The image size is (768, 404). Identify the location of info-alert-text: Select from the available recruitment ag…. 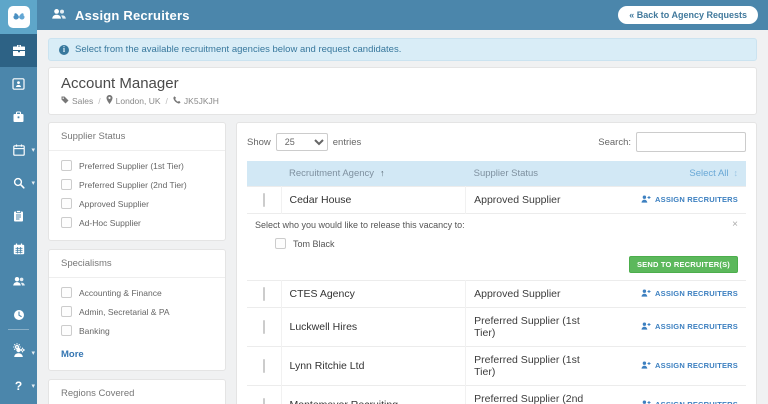
(238, 49).